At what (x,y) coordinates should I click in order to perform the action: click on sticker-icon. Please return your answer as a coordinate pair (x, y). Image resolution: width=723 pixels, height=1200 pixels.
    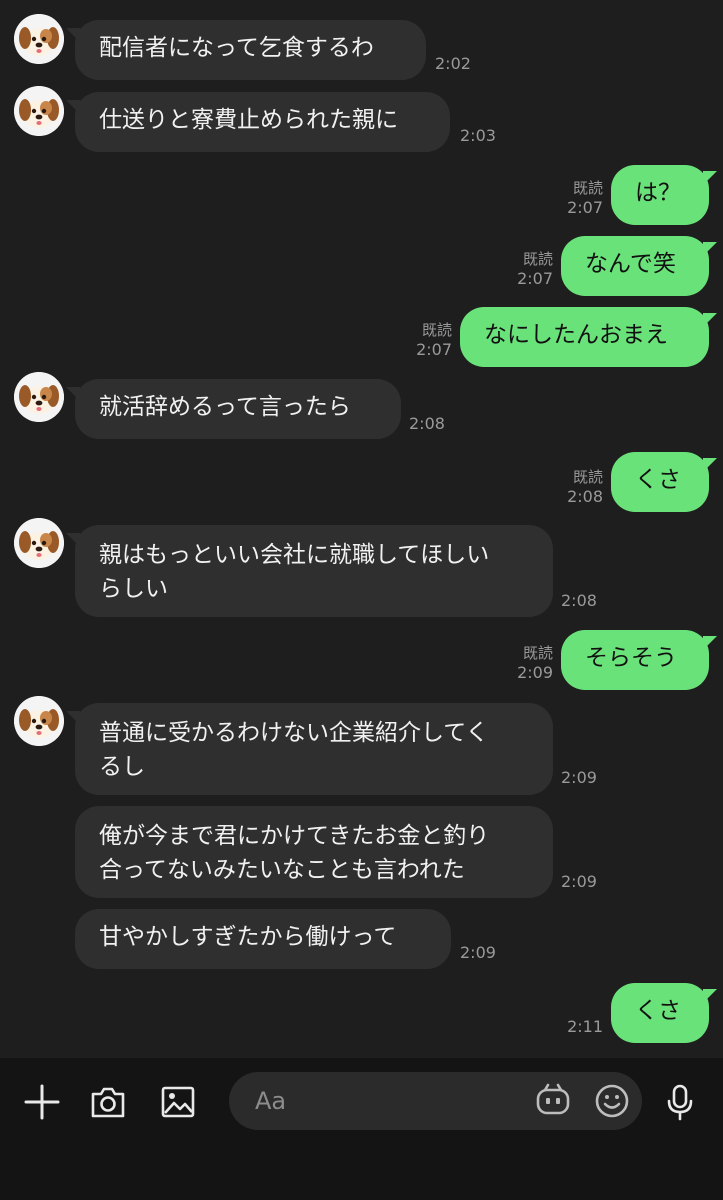
    Looking at the image, I should click on (553, 1101).